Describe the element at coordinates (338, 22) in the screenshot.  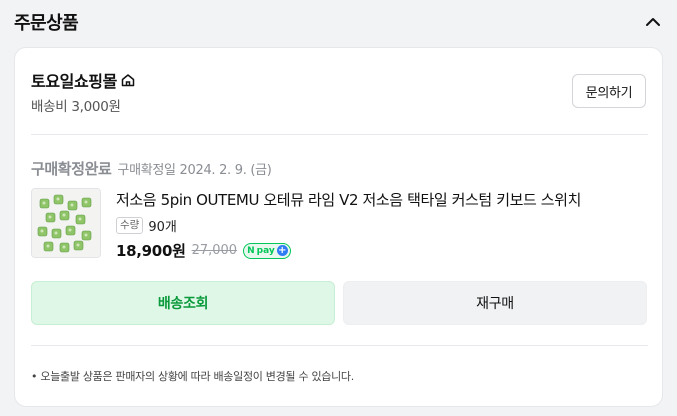
I see `order-items-header: 주문상품` at that location.